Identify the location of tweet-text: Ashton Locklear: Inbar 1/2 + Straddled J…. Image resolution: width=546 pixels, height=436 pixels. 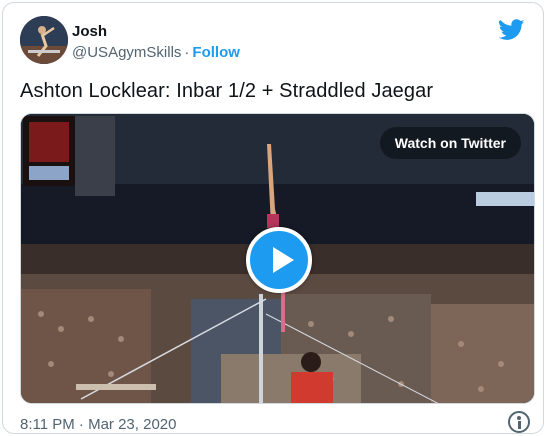
(227, 91).